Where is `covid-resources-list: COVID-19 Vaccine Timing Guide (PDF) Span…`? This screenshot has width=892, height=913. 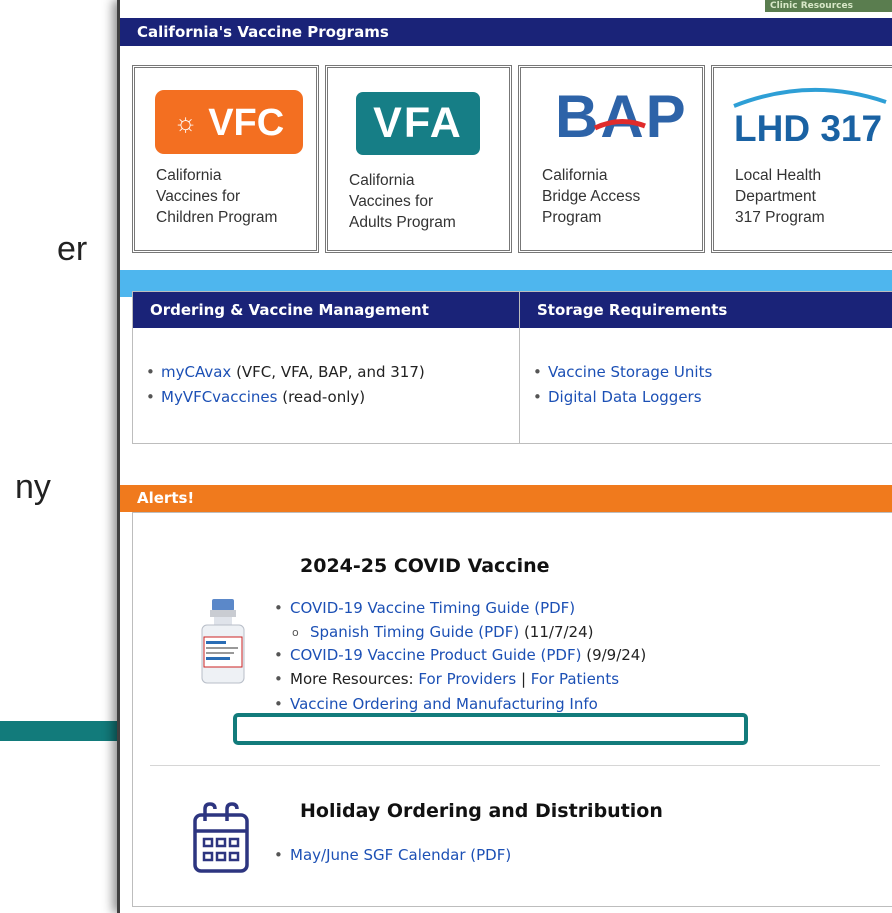
covid-resources-list: COVID-19 Vaccine Timing Guide (PDF) Span… is located at coordinates (458, 657).